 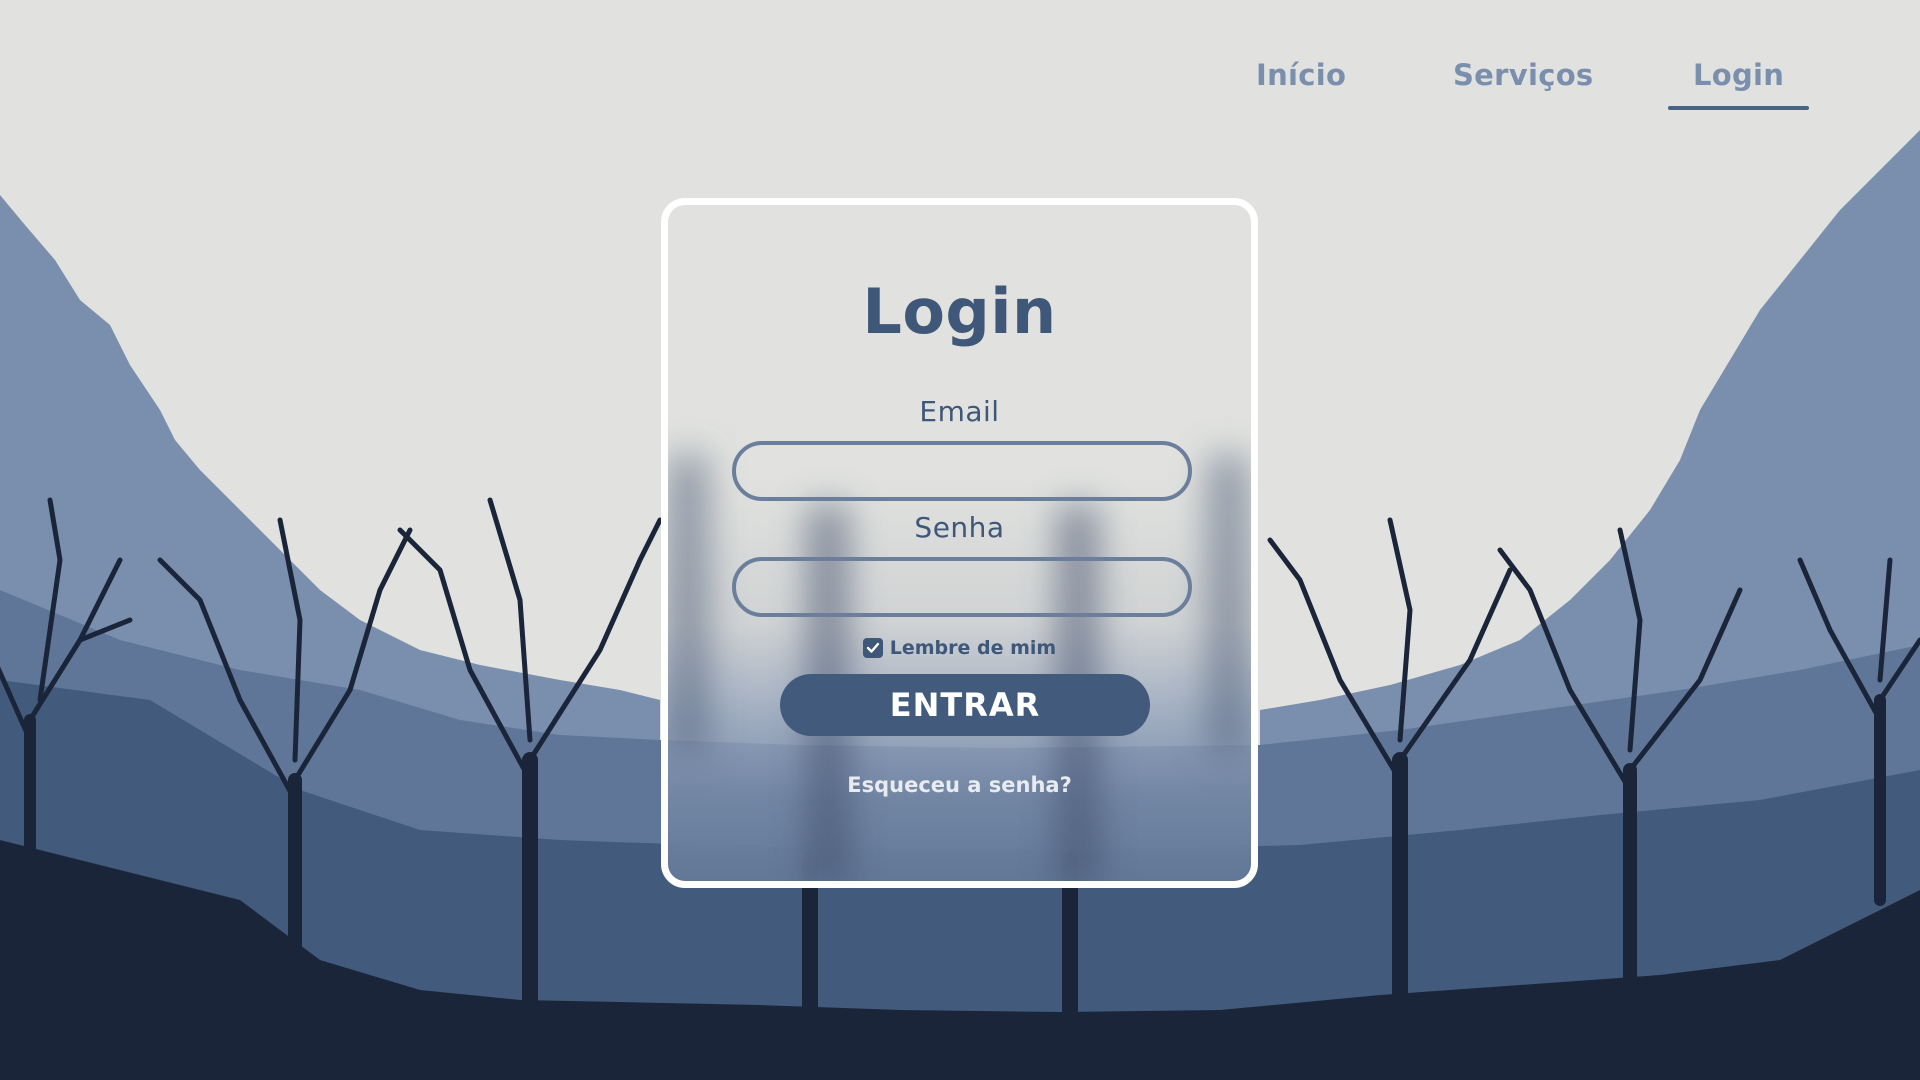 What do you see at coordinates (973, 648) in the screenshot?
I see `remember-me-label: Lembre de mim` at bounding box center [973, 648].